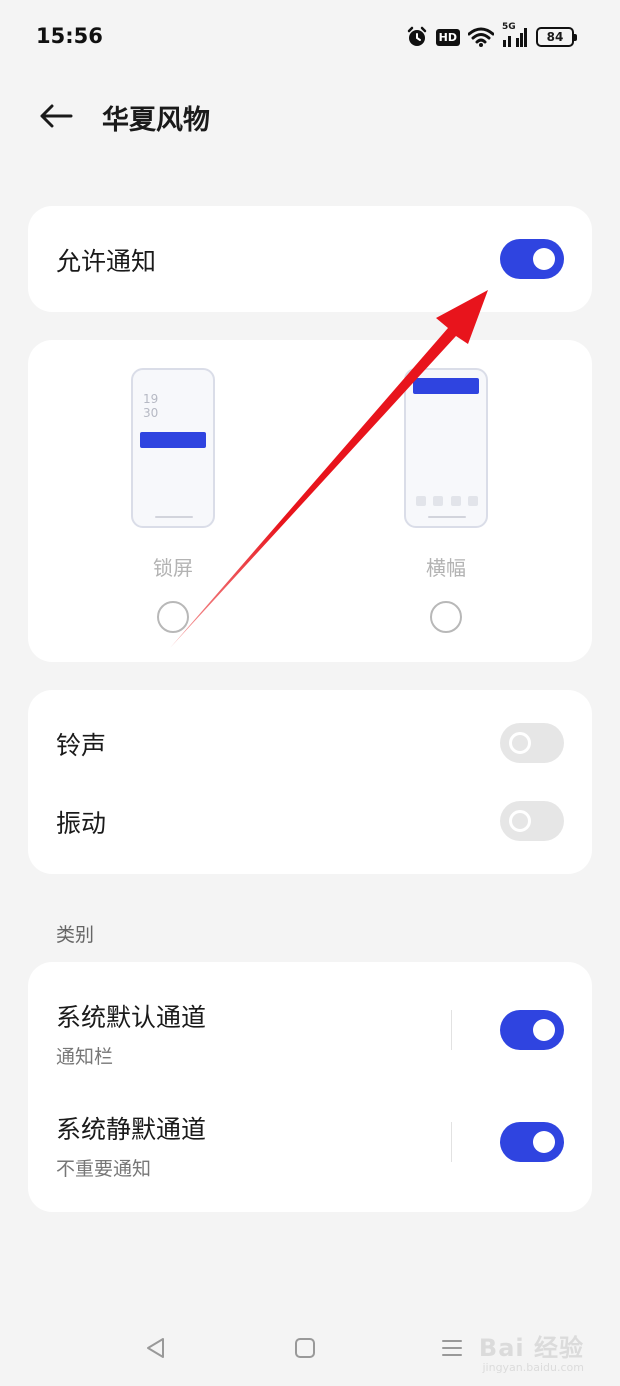 Image resolution: width=620 pixels, height=1386 pixels. I want to click on style-option-banner: 横幅, so click(446, 500).